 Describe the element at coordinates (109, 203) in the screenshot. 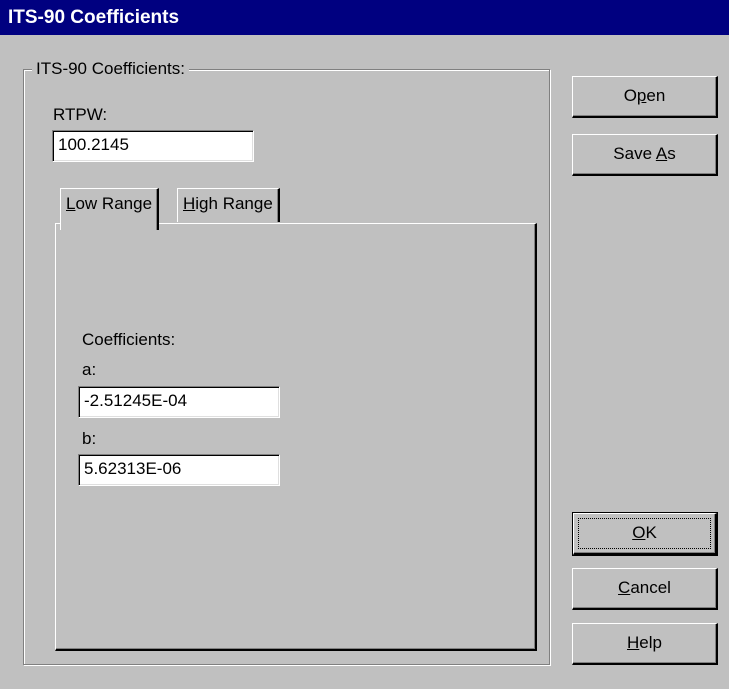

I see `tab-low-range-label: Low Range` at that location.